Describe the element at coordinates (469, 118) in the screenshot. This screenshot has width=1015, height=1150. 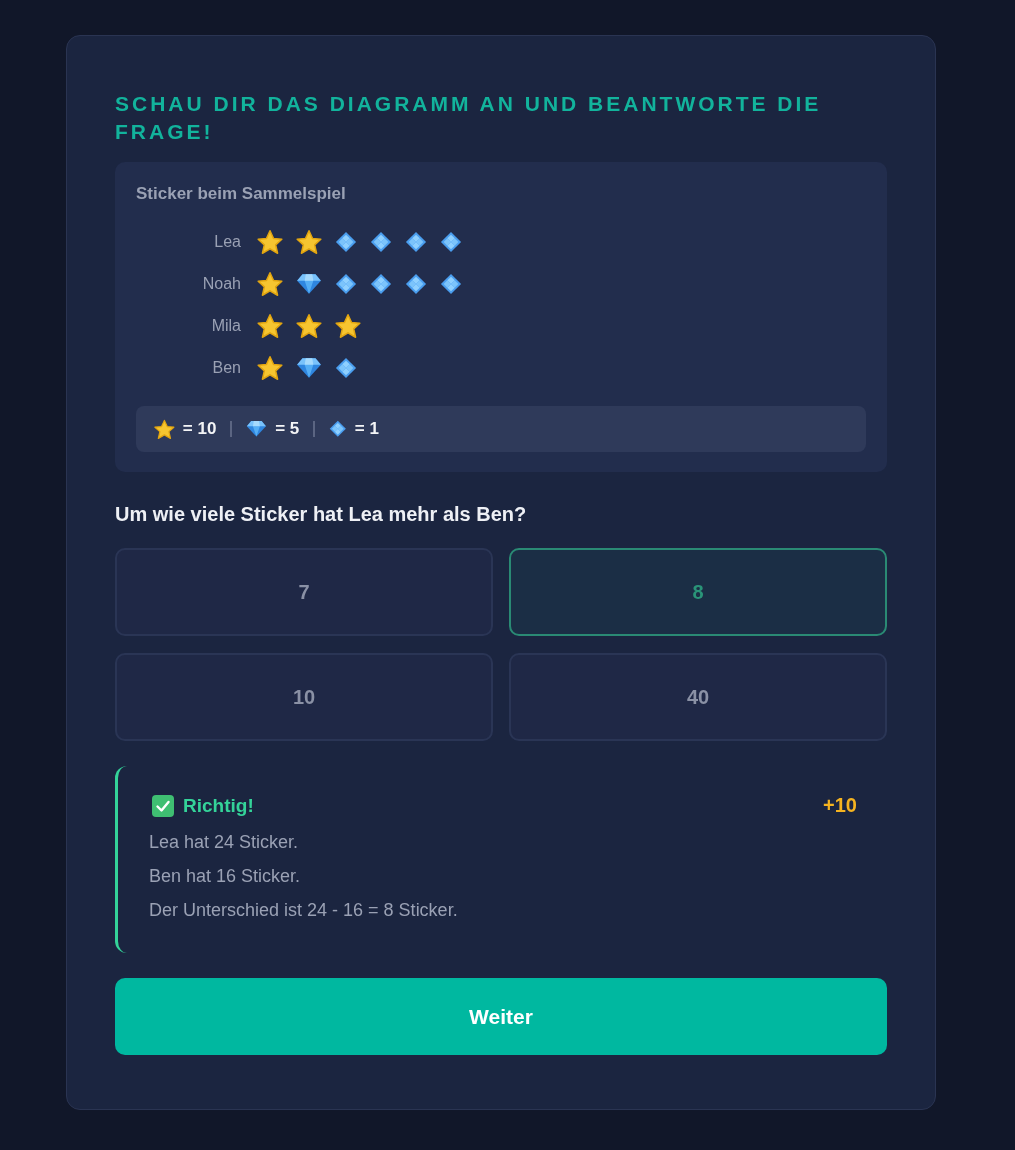
I see `instruction-heading: SCHAU DIR DAS DIAGRAMM AN UND BEANTWORTE DIE FRAGE!` at that location.